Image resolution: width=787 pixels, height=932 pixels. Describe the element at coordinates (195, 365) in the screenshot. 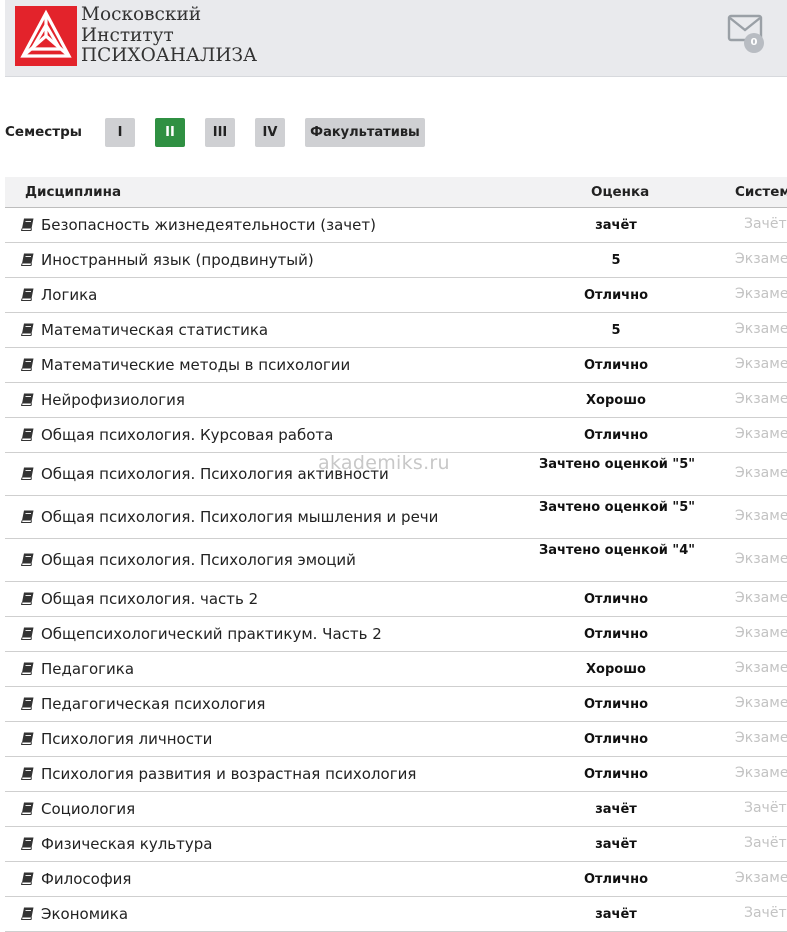

I see `discipline-name: Математические методы в психологии` at that location.